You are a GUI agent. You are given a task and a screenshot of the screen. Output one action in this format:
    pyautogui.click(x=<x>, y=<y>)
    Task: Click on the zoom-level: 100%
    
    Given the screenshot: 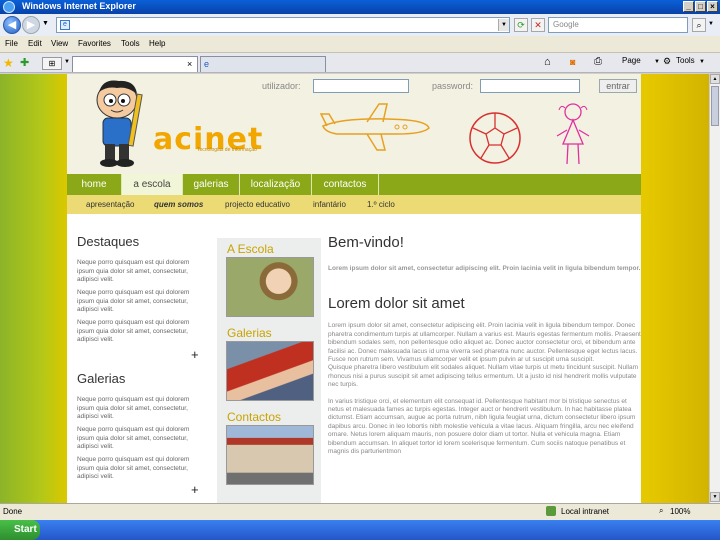 What is the action you would take?
    pyautogui.click(x=680, y=511)
    